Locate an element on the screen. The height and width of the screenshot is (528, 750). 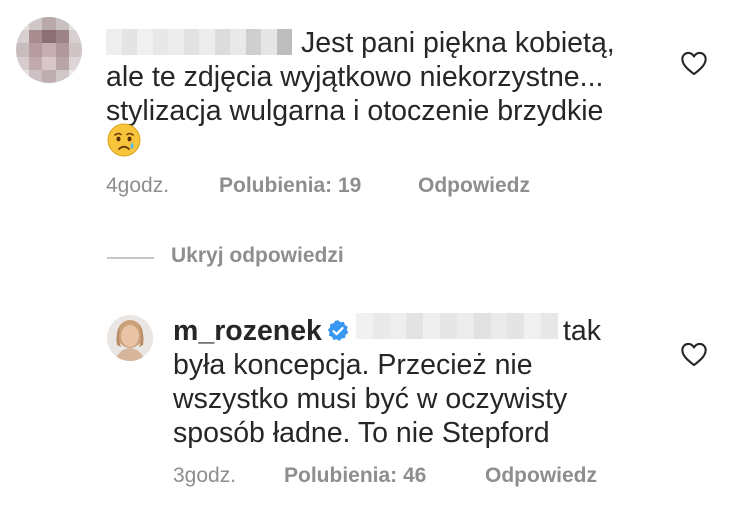
avatar-portrait-image is located at coordinates (130, 338).